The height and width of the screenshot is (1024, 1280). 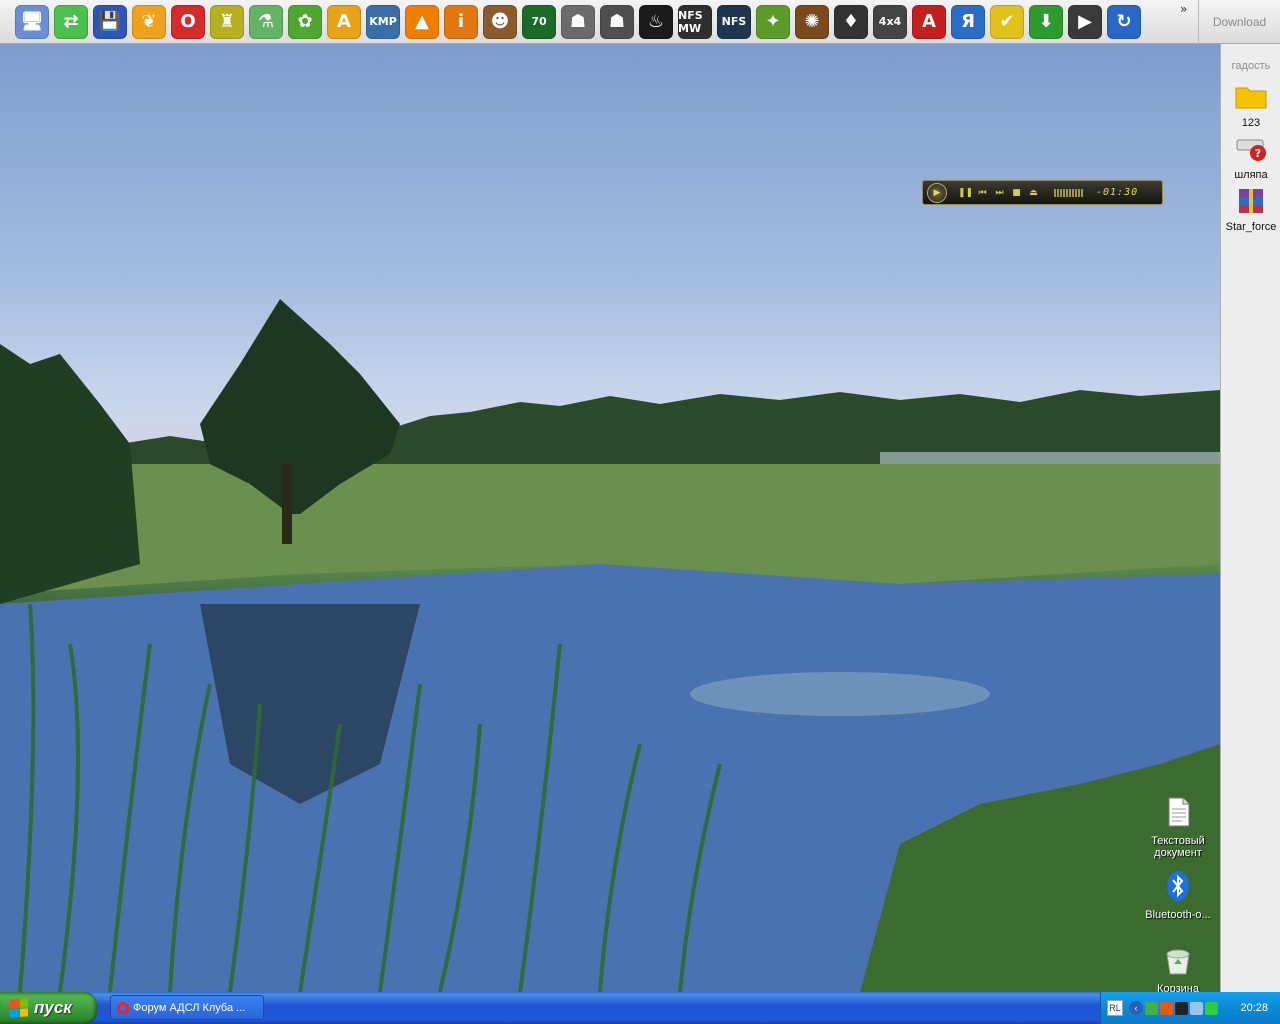 I want to click on crystal-icon: ✦, so click(x=773, y=21).